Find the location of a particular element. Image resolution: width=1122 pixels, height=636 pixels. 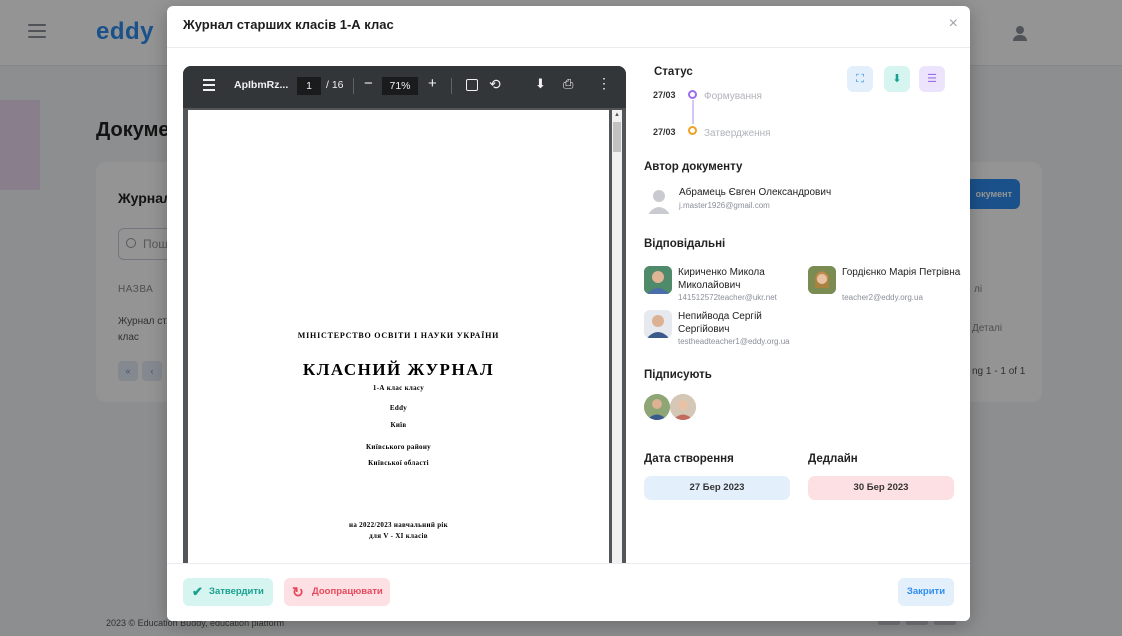

redo-icon: ↻ is located at coordinates (298, 592).